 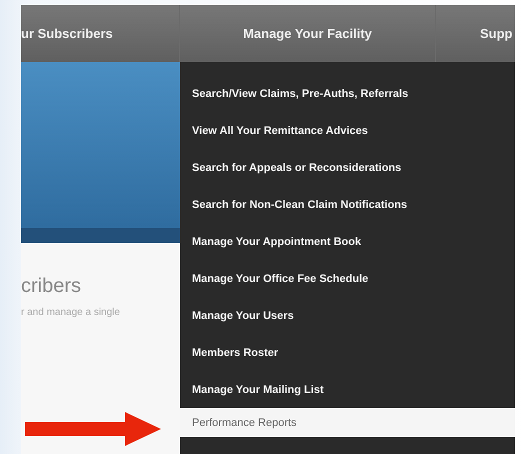 What do you see at coordinates (93, 429) in the screenshot?
I see `arrow-icon` at bounding box center [93, 429].